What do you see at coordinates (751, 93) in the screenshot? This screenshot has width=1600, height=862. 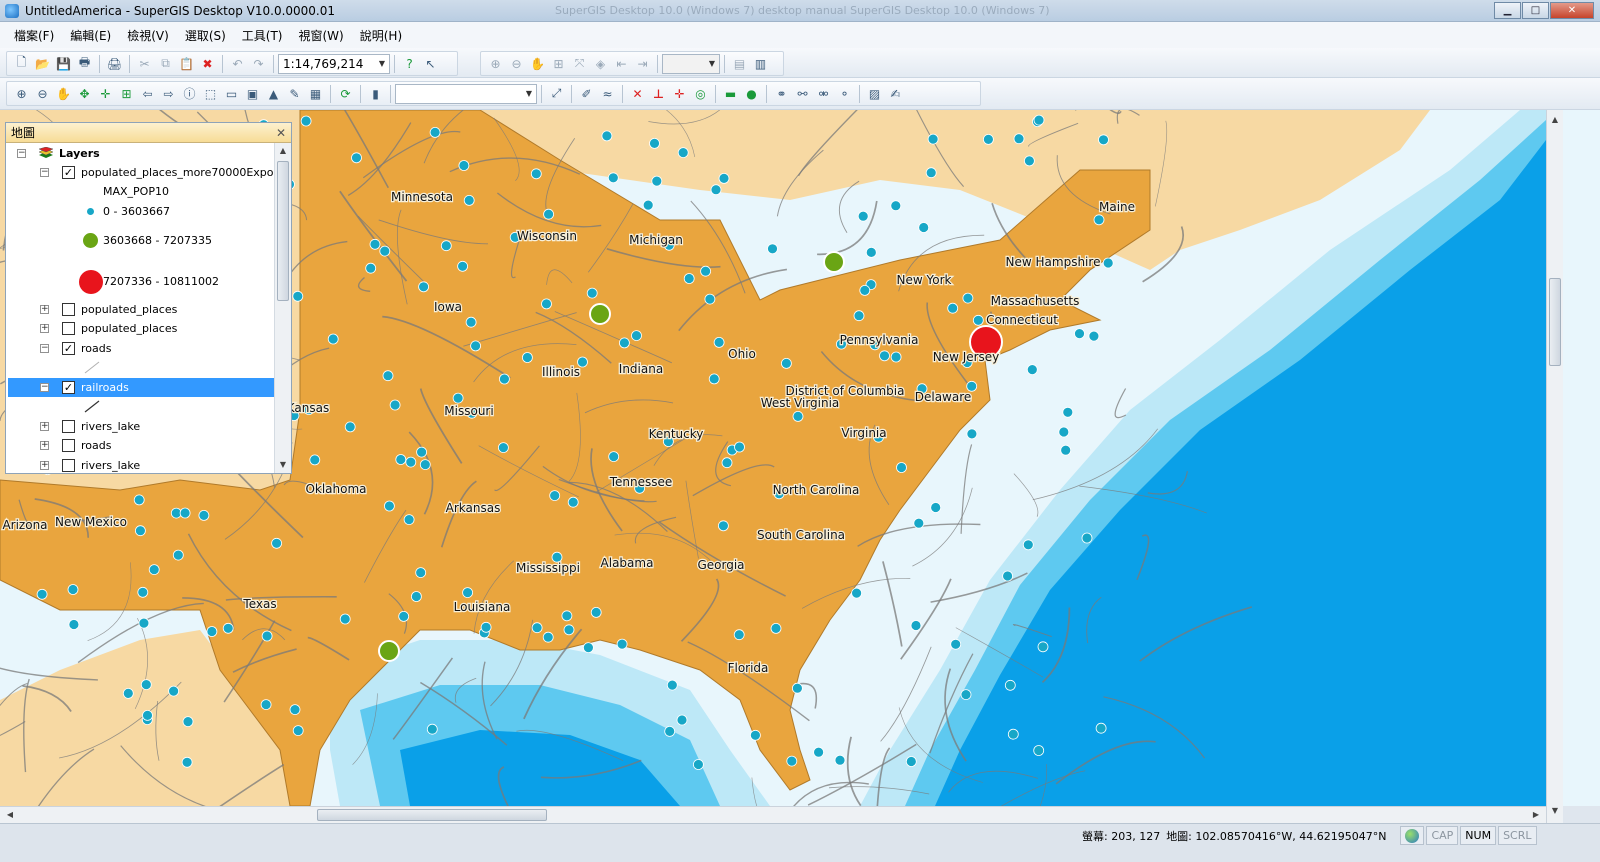 I see `circle-tool-icon: ●` at bounding box center [751, 93].